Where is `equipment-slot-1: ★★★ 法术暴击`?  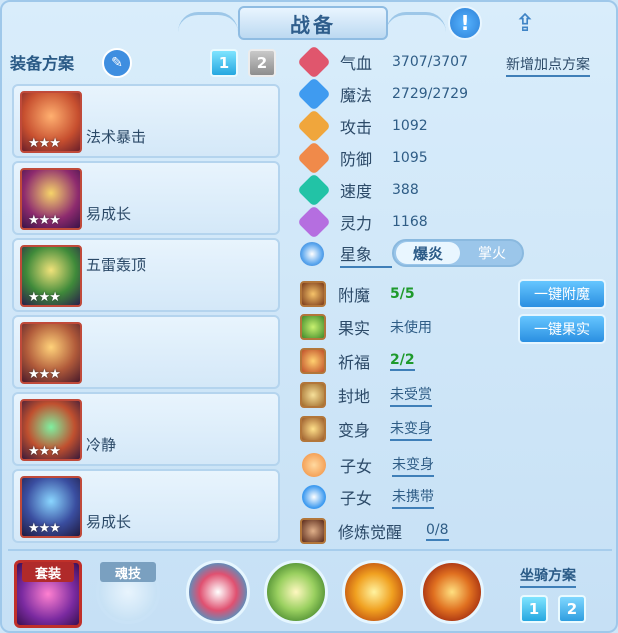
equipment-slot-1: ★★★ 法术暴击 is located at coordinates (146, 121).